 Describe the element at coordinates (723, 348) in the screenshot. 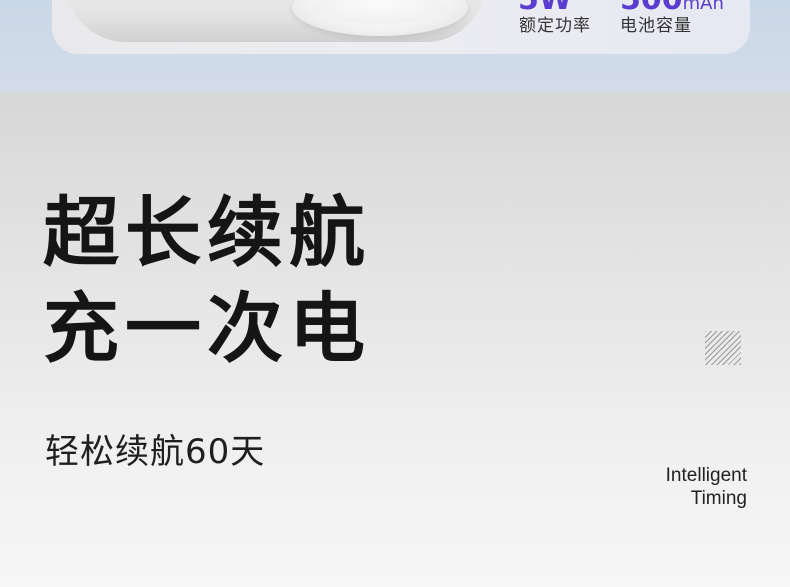

I see `hatch-decoration` at that location.